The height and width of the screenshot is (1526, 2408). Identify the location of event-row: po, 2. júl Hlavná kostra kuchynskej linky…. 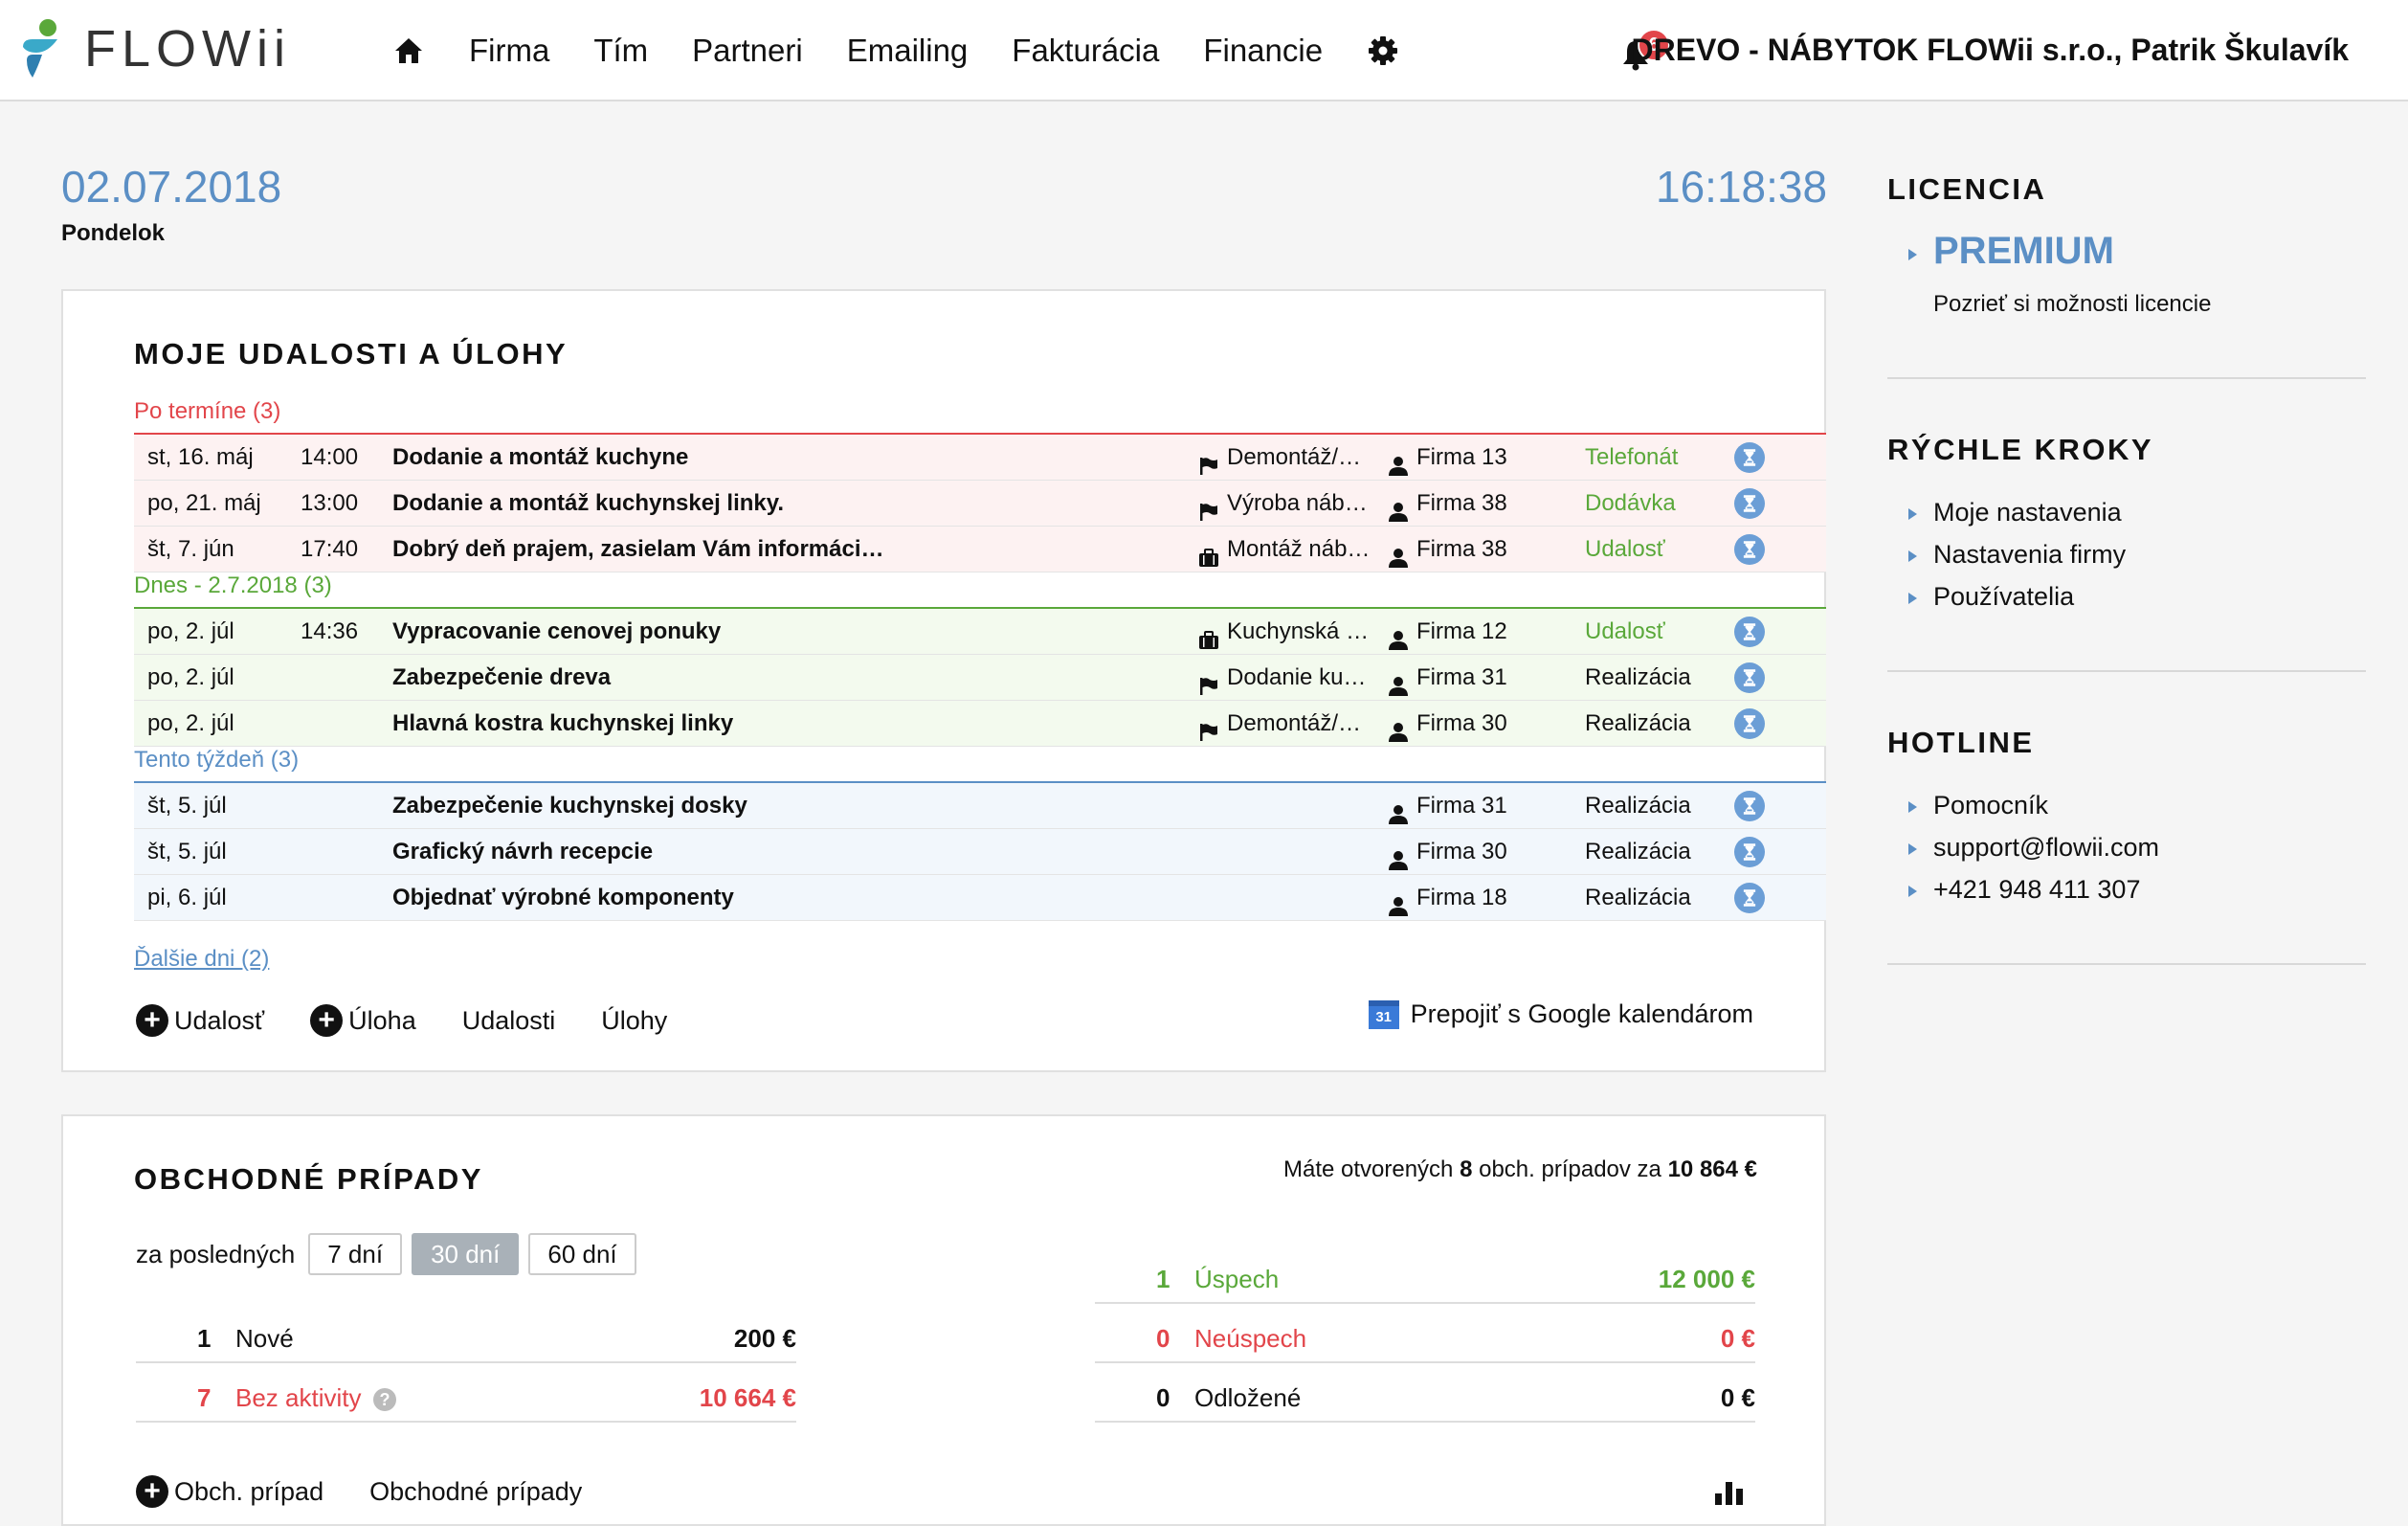
(980, 724).